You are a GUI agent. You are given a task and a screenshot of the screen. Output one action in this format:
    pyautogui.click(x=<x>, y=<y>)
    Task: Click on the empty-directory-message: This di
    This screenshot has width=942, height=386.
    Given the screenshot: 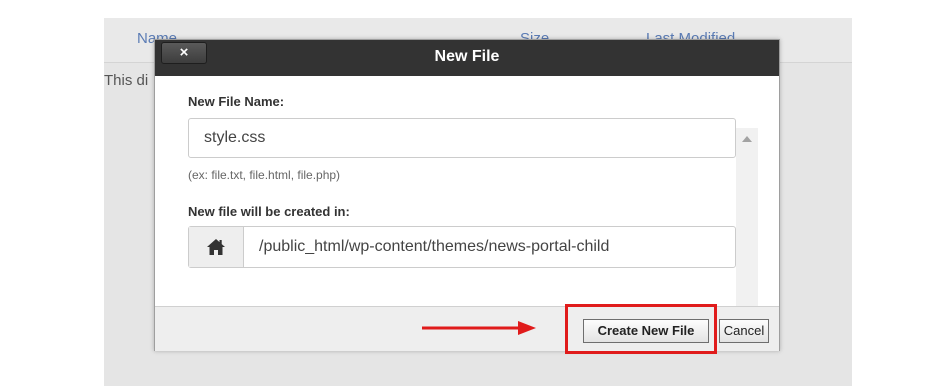 What is the action you would take?
    pyautogui.click(x=126, y=80)
    